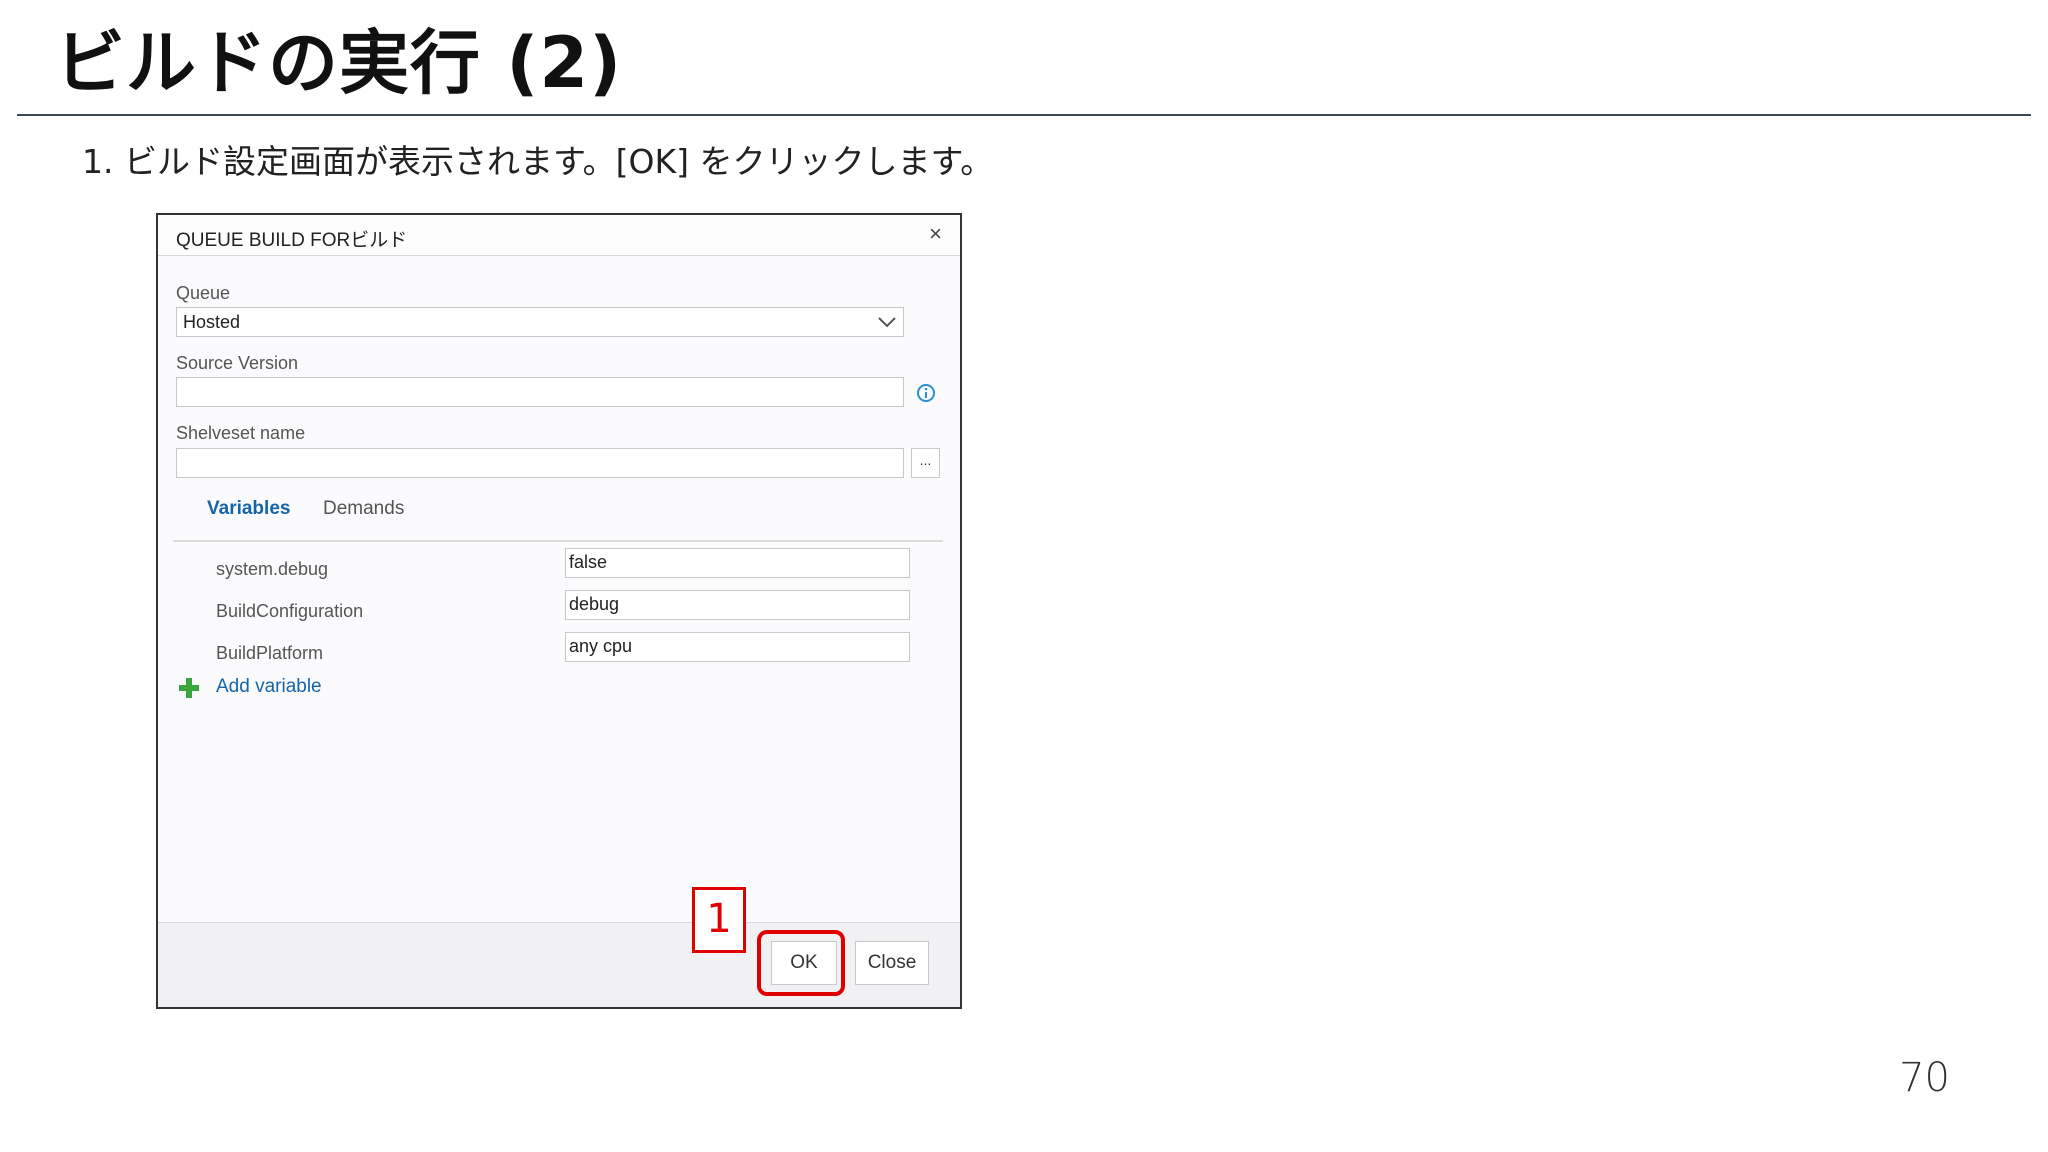 The image size is (2048, 1152). Describe the element at coordinates (363, 509) in the screenshot. I see `tab-demands: Demands` at that location.